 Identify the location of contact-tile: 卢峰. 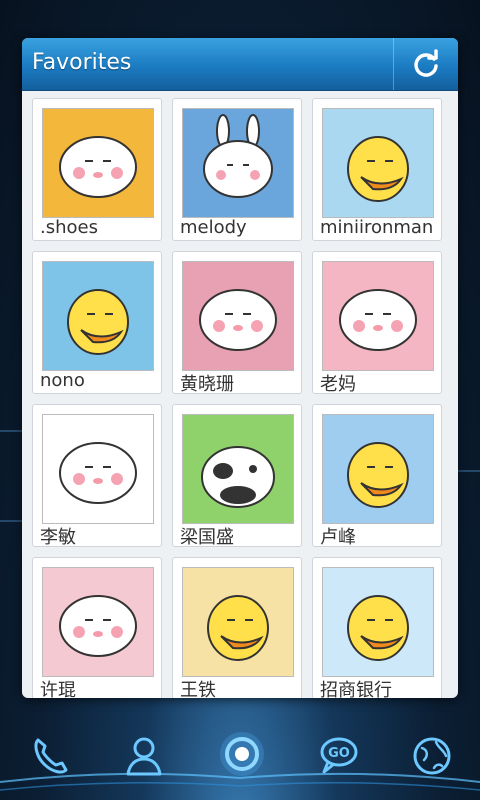
(377, 476).